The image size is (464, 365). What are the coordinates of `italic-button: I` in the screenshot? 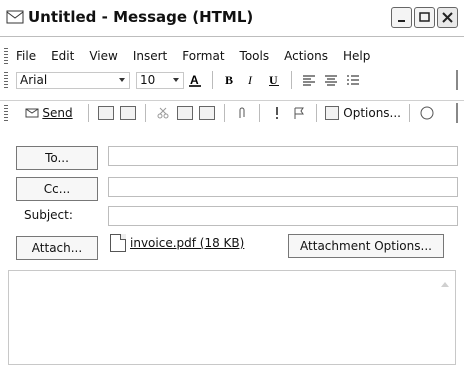 It's located at (252, 80).